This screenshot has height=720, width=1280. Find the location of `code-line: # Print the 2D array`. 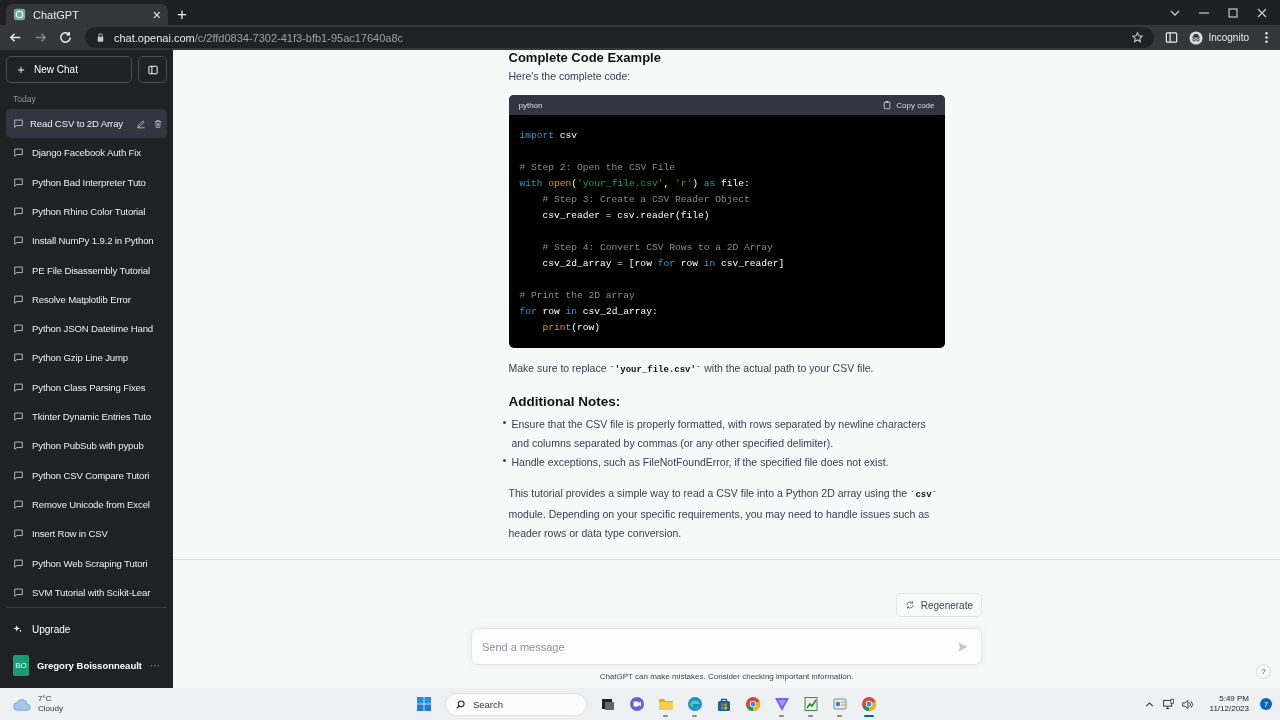

code-line: # Print the 2D array is located at coordinates (577, 296).